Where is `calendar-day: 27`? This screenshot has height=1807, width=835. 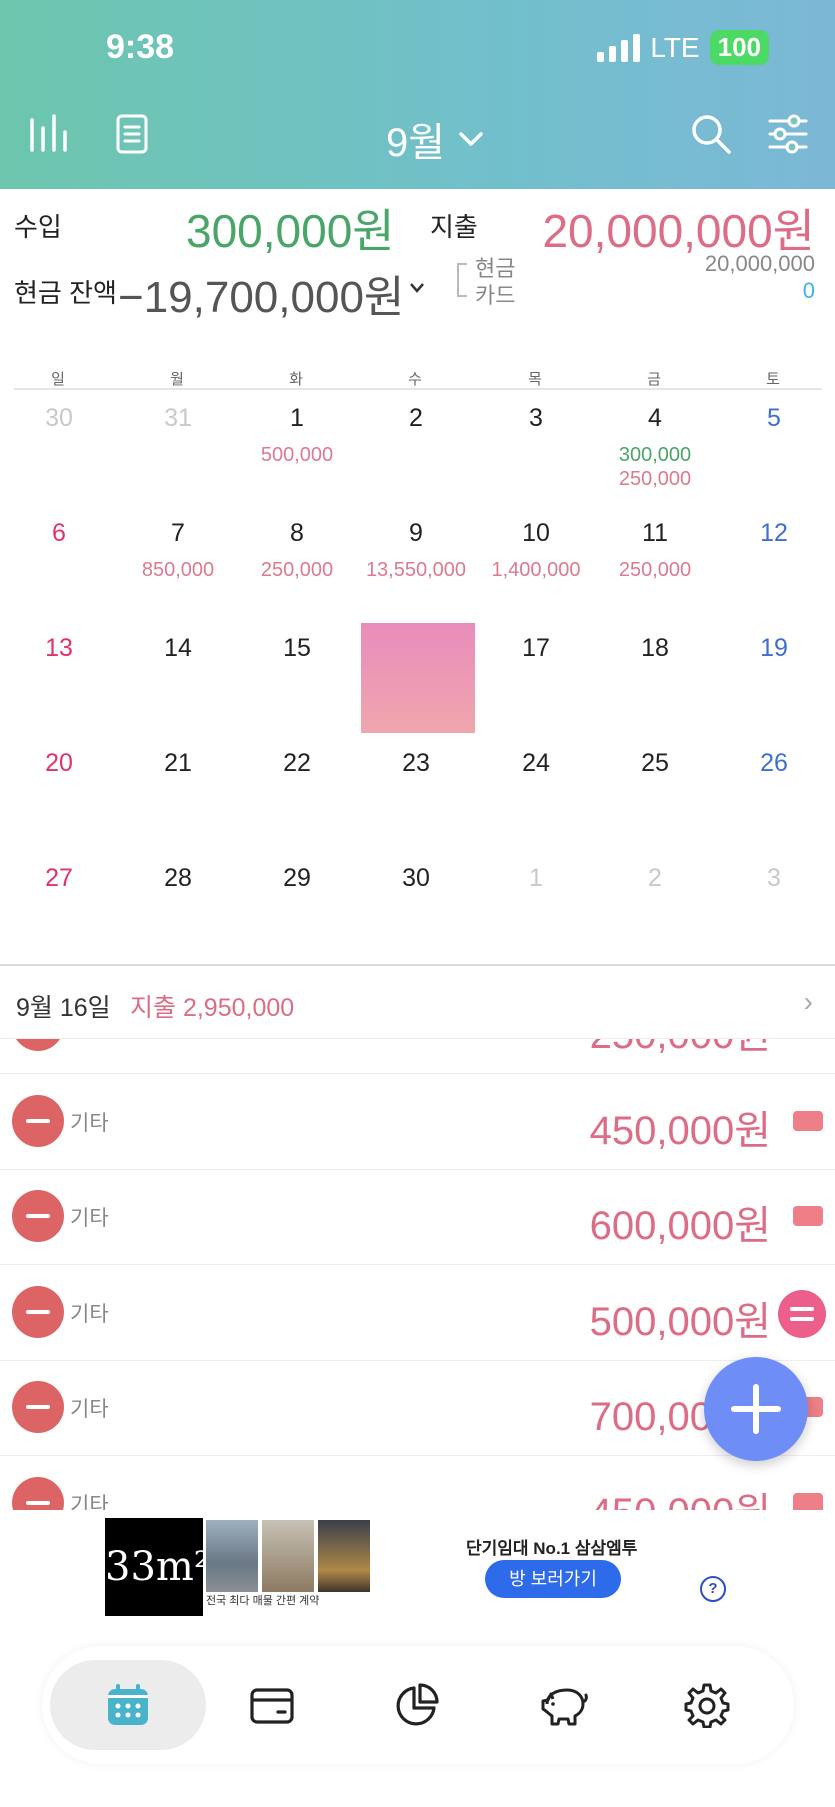
calendar-day: 27 is located at coordinates (59, 909).